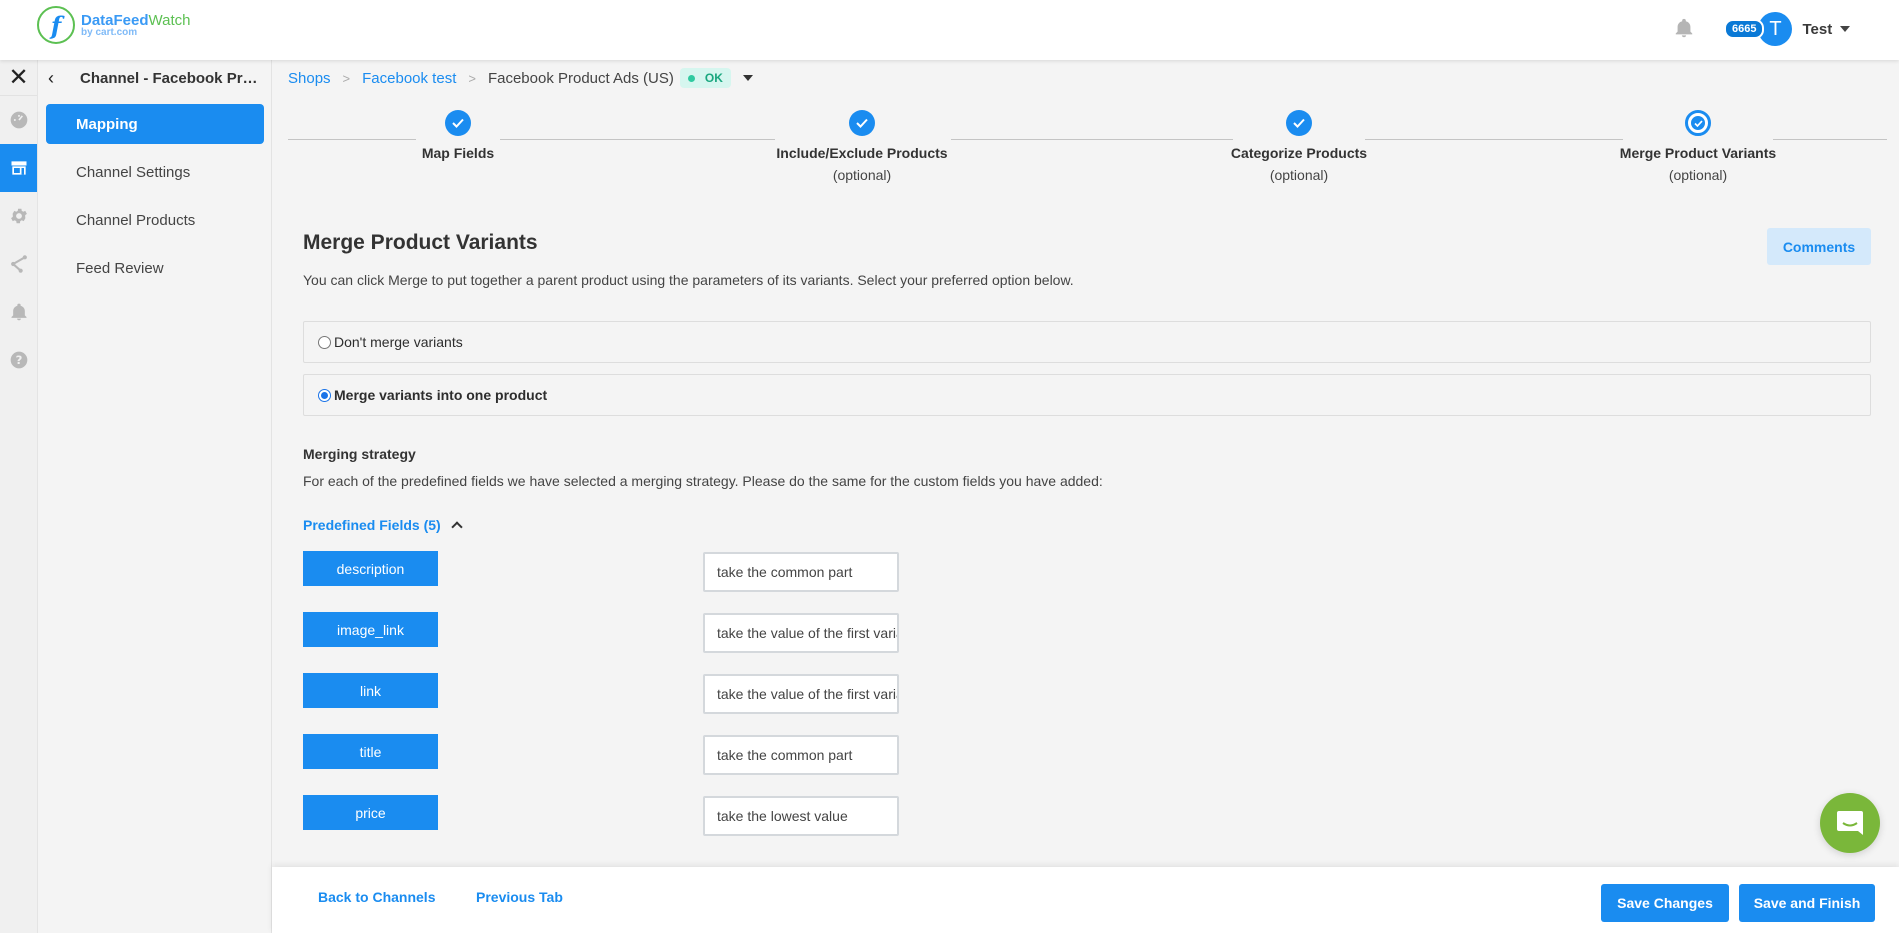 The width and height of the screenshot is (1899, 933). I want to click on field-tag: image_link, so click(370, 629).